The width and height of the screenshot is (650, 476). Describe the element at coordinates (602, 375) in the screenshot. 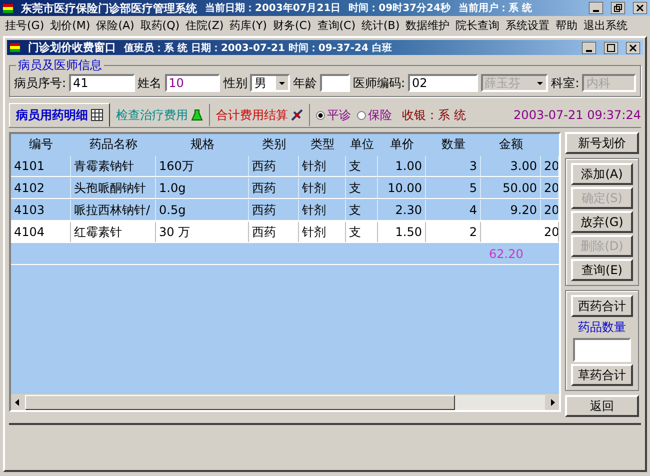

I see `herbal-total-button: 草药合计` at that location.